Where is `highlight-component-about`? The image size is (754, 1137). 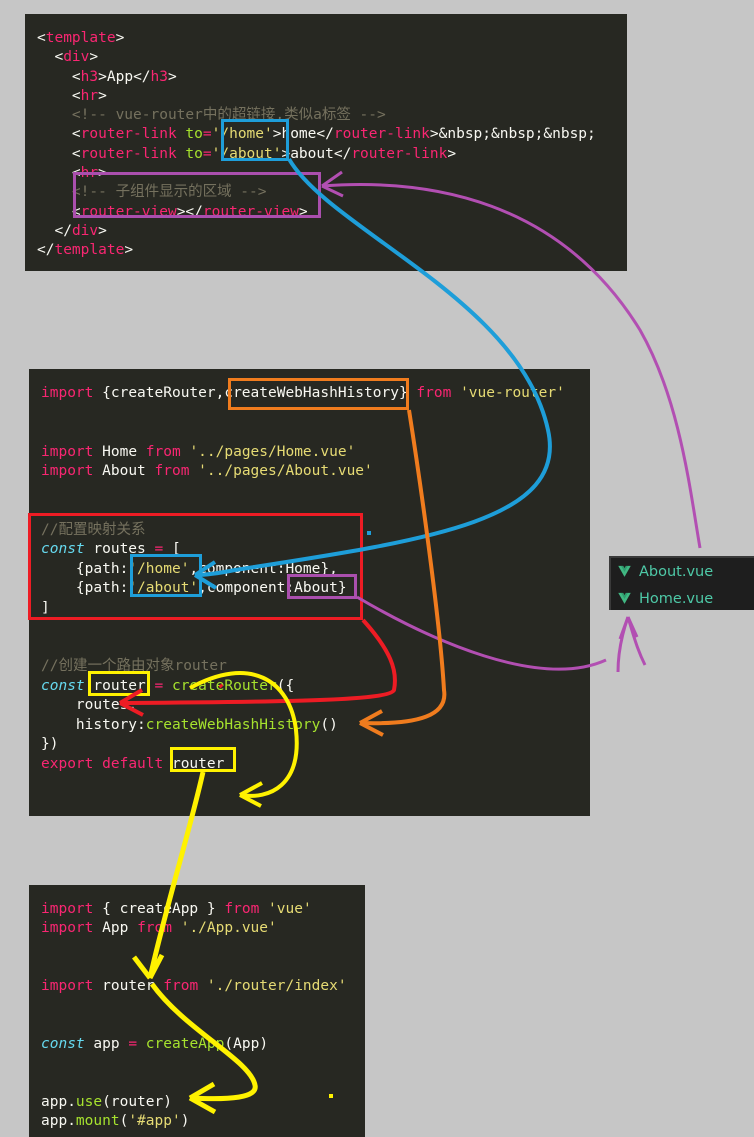
highlight-component-about is located at coordinates (322, 586).